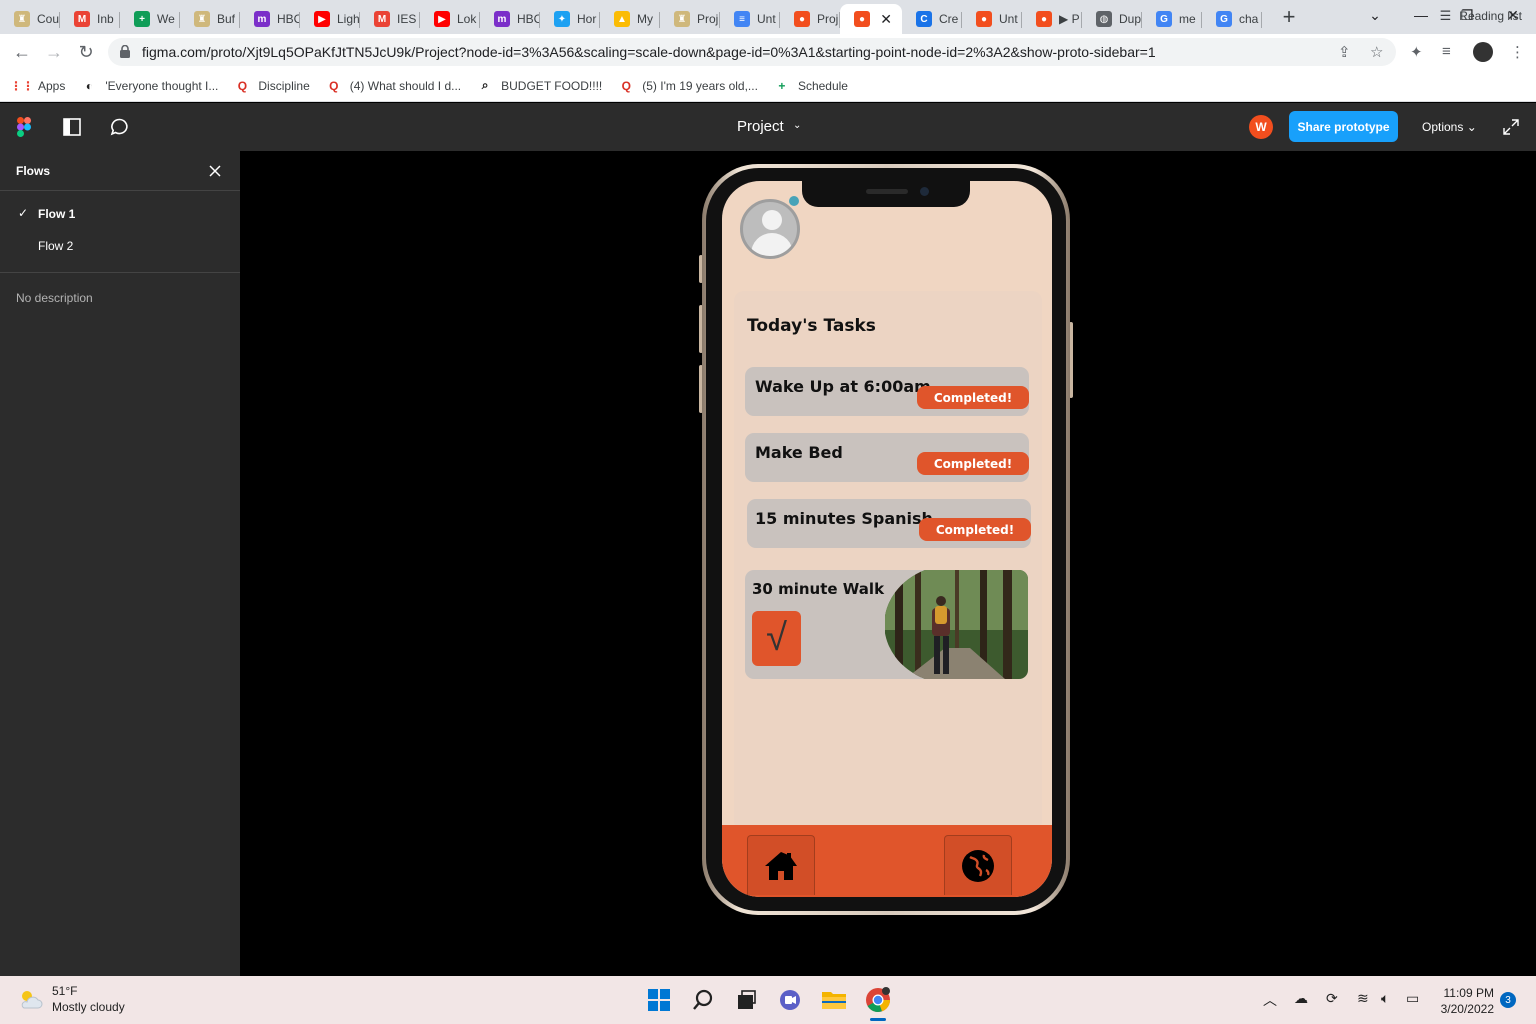  I want to click on bookmark-item: ⋮⋮ Apps, so click(37, 86).